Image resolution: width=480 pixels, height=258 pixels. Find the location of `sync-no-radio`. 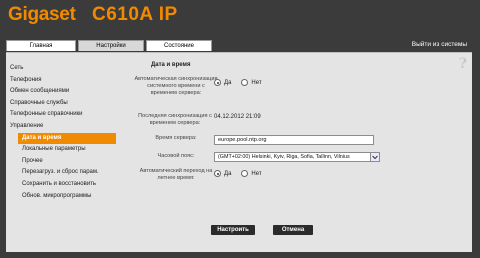

sync-no-radio is located at coordinates (245, 82).